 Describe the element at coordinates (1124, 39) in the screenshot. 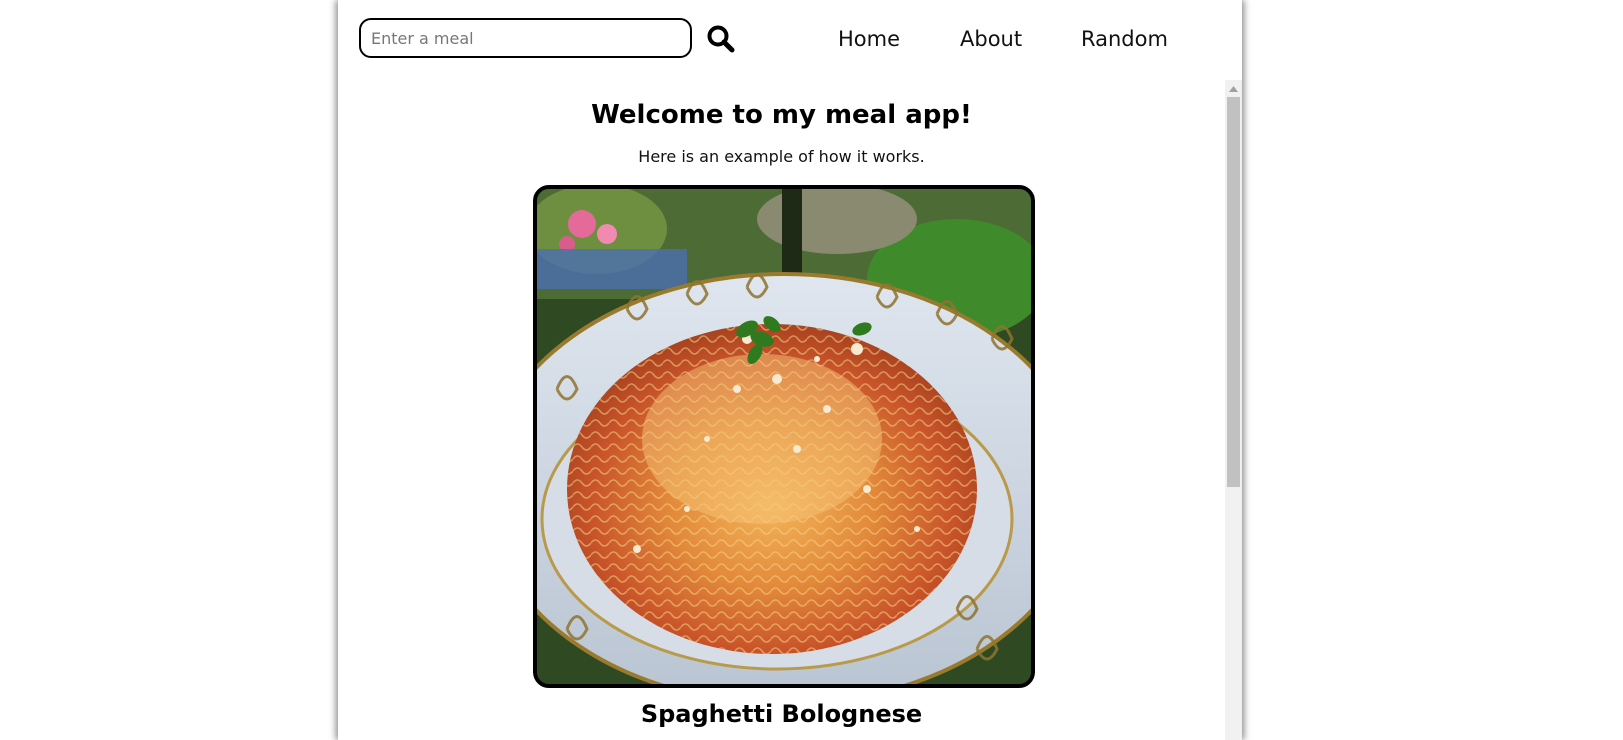

I see `nav-random-link: Random` at that location.